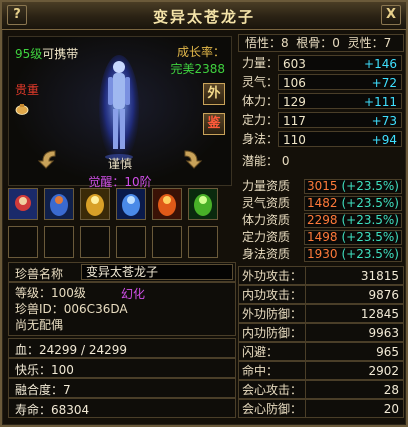 Image resolution: width=408 pixels, height=427 pixels. What do you see at coordinates (71, 309) in the screenshot?
I see `pet-id-line: 珍兽ID：006C36DA` at bounding box center [71, 309].